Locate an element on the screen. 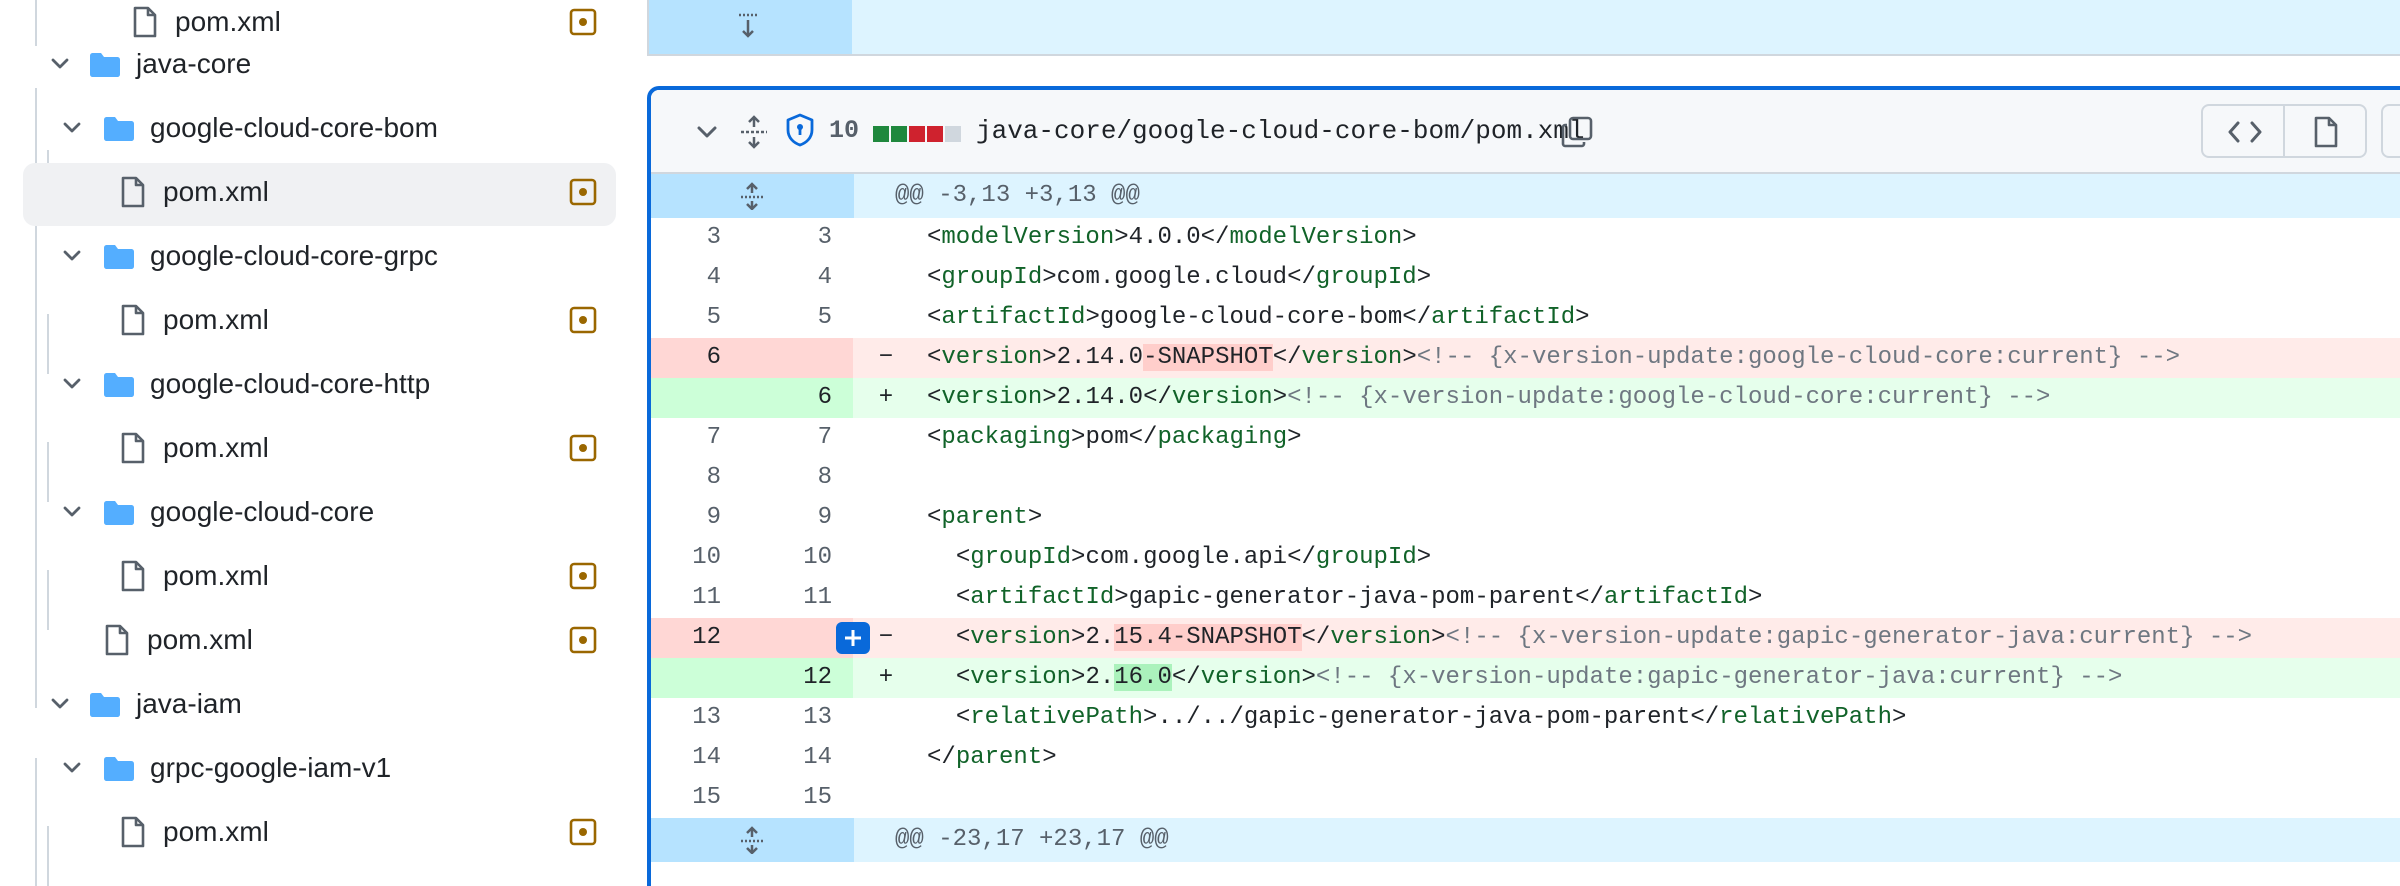 This screenshot has height=886, width=2400. tree-folder: google-cloud-core-bom is located at coordinates (315, 128).